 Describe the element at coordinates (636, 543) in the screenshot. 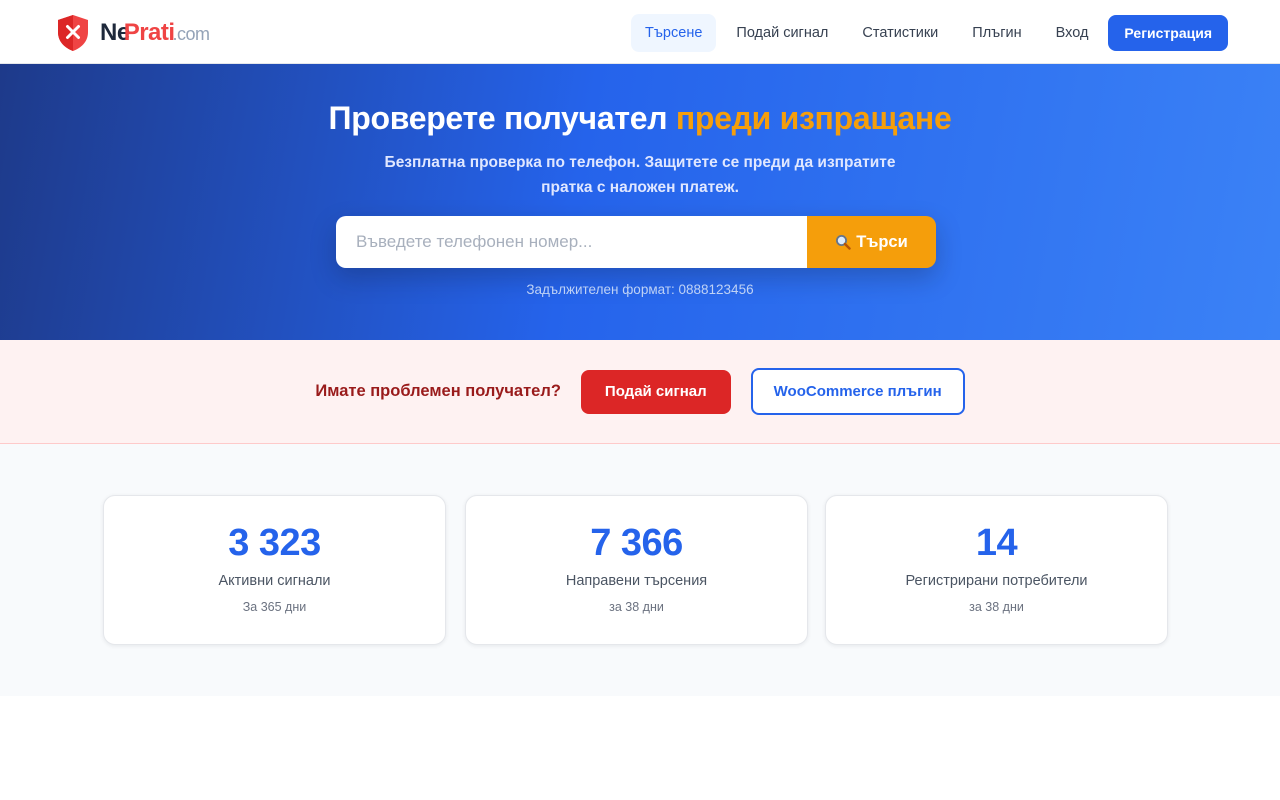

I see `stat-value: 7 366` at that location.